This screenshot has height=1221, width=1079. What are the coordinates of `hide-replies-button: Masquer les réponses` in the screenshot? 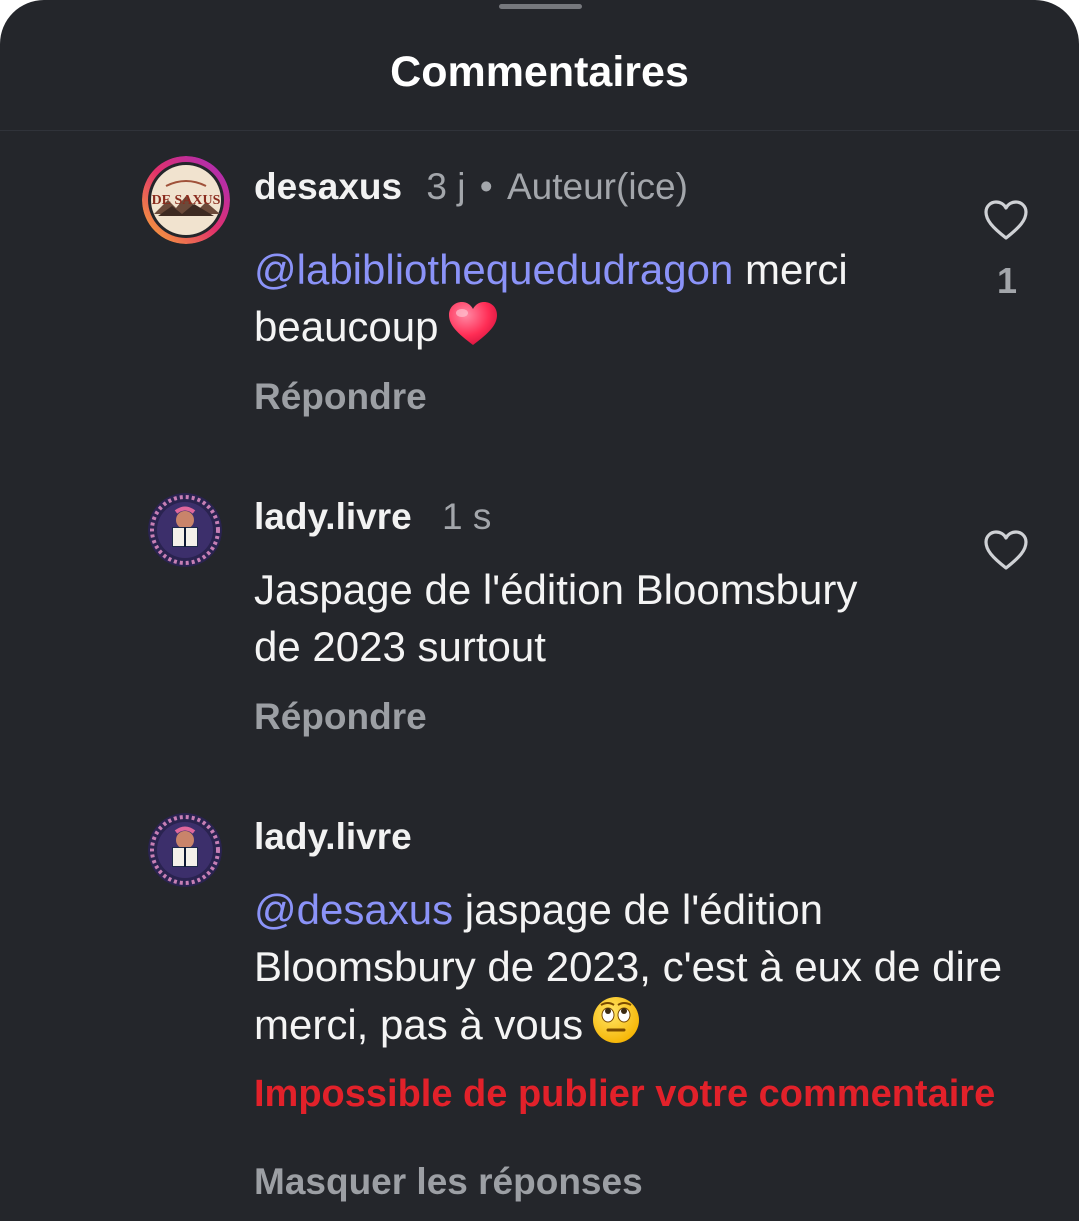 It's located at (448, 1182).